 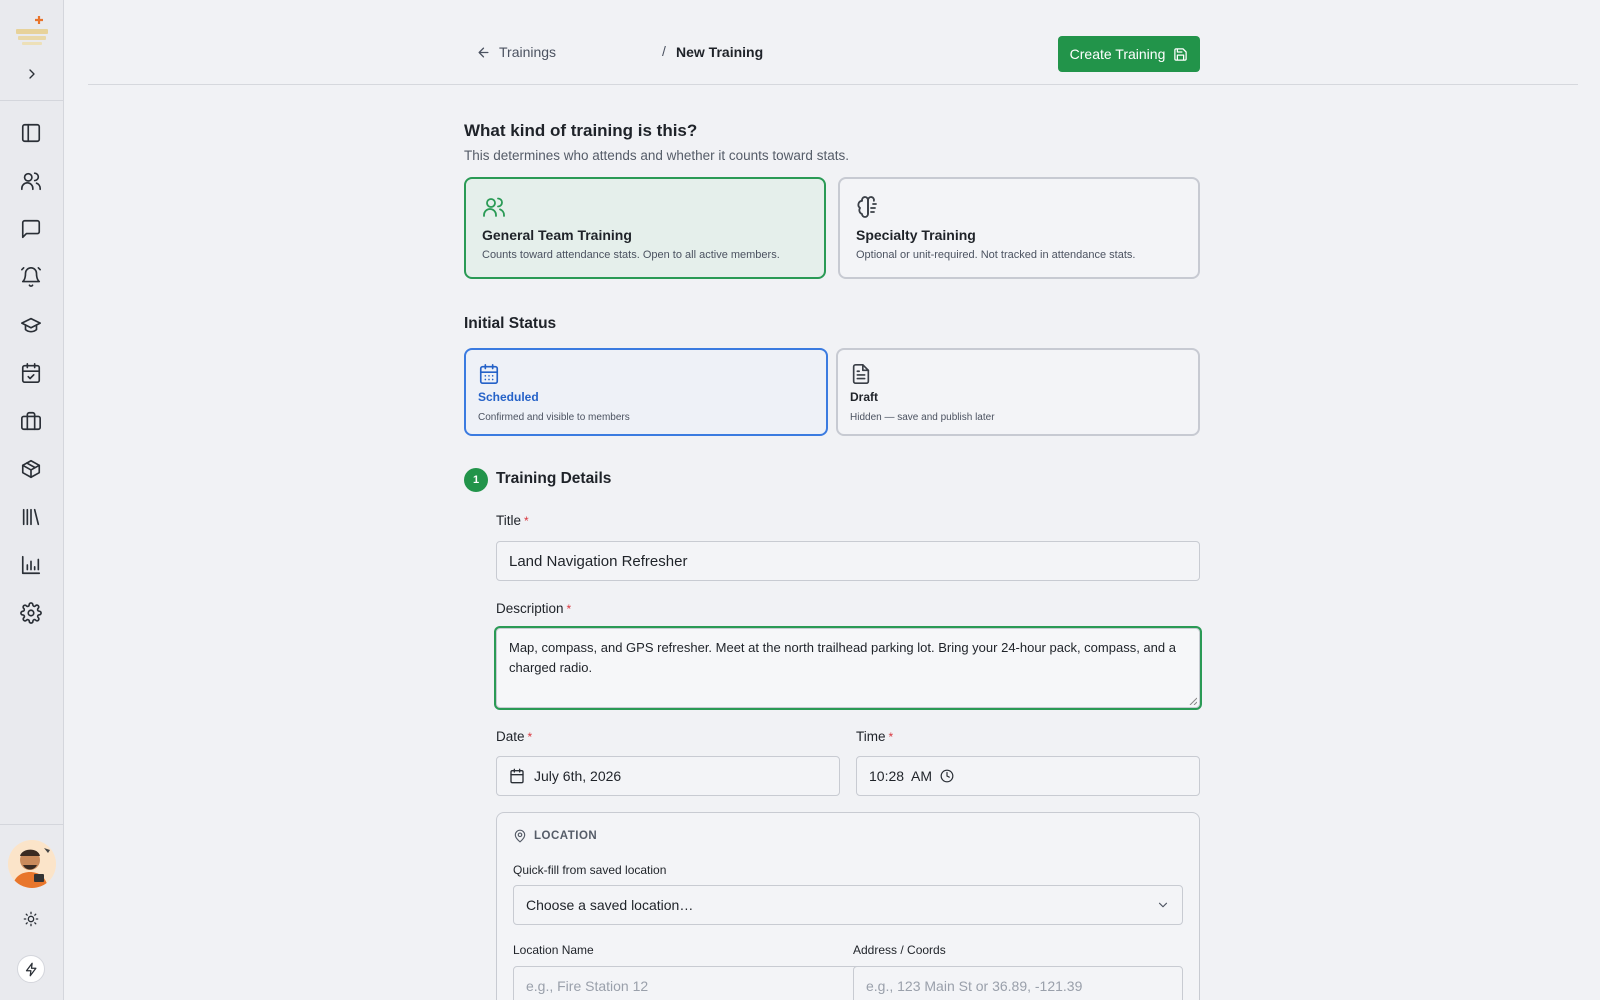 What do you see at coordinates (476, 480) in the screenshot?
I see `step-number-badge: 1` at bounding box center [476, 480].